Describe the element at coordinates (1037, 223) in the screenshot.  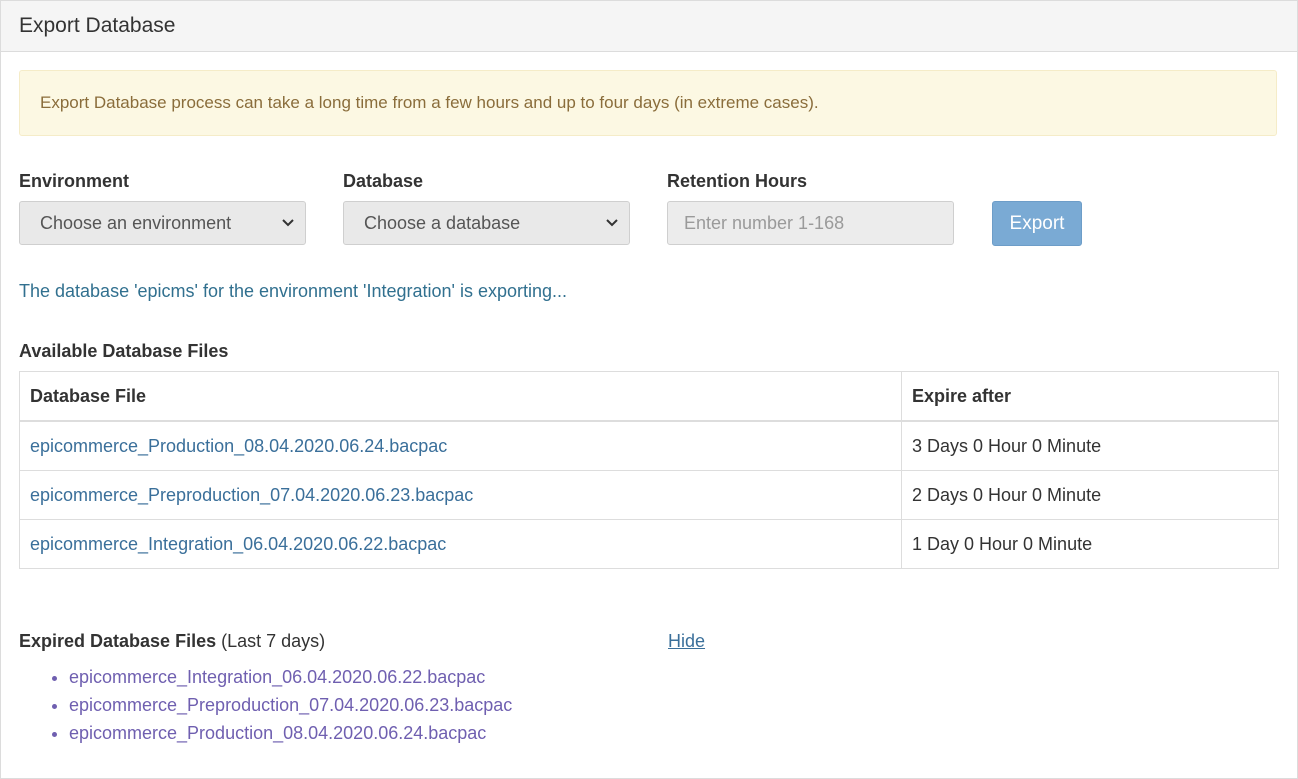
I see `export-button: Export` at that location.